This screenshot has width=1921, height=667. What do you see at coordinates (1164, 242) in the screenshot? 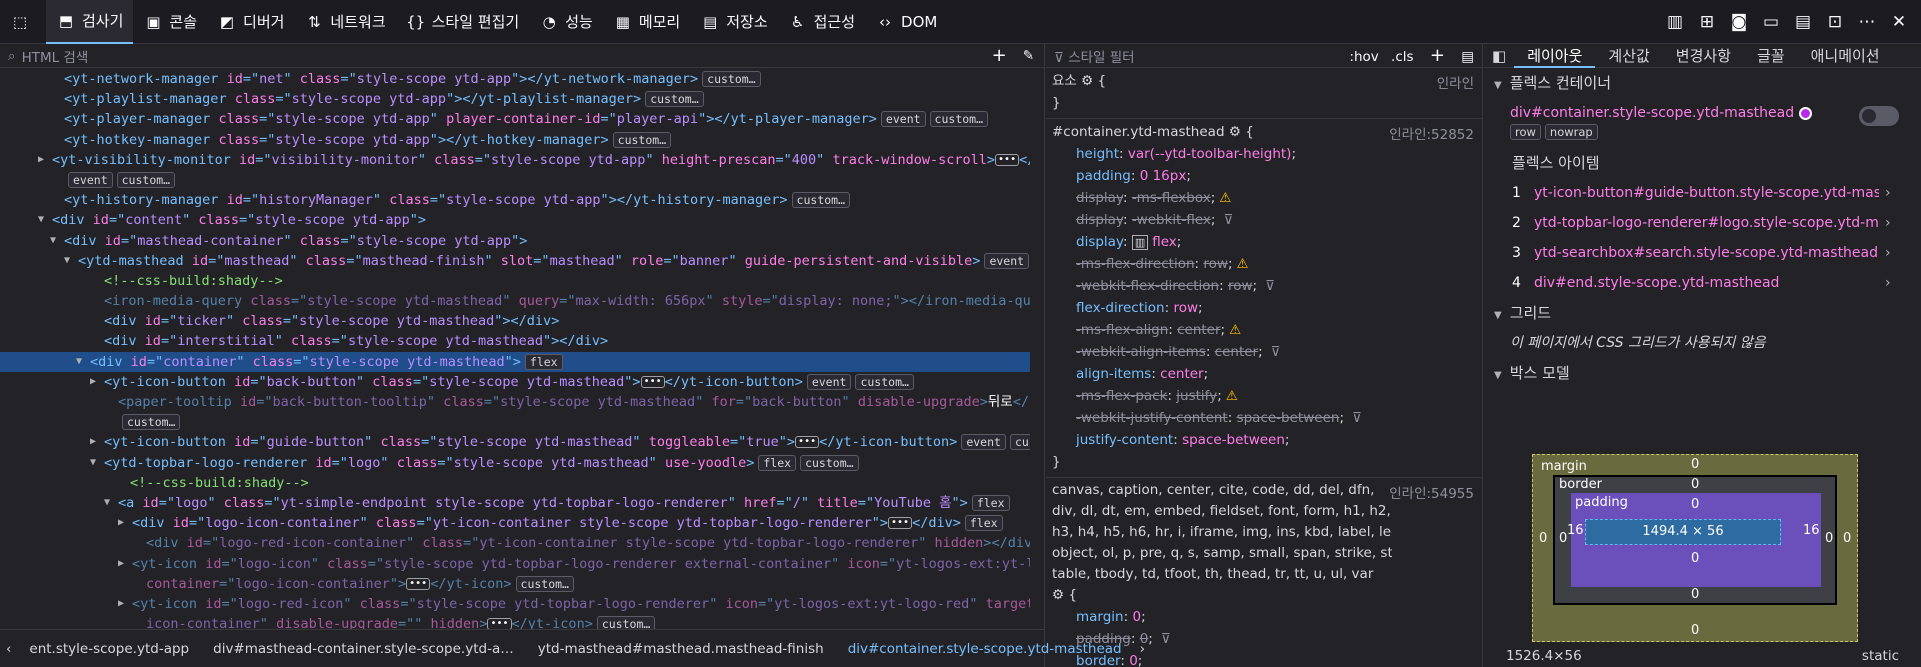
I see `property-value: flex` at bounding box center [1164, 242].